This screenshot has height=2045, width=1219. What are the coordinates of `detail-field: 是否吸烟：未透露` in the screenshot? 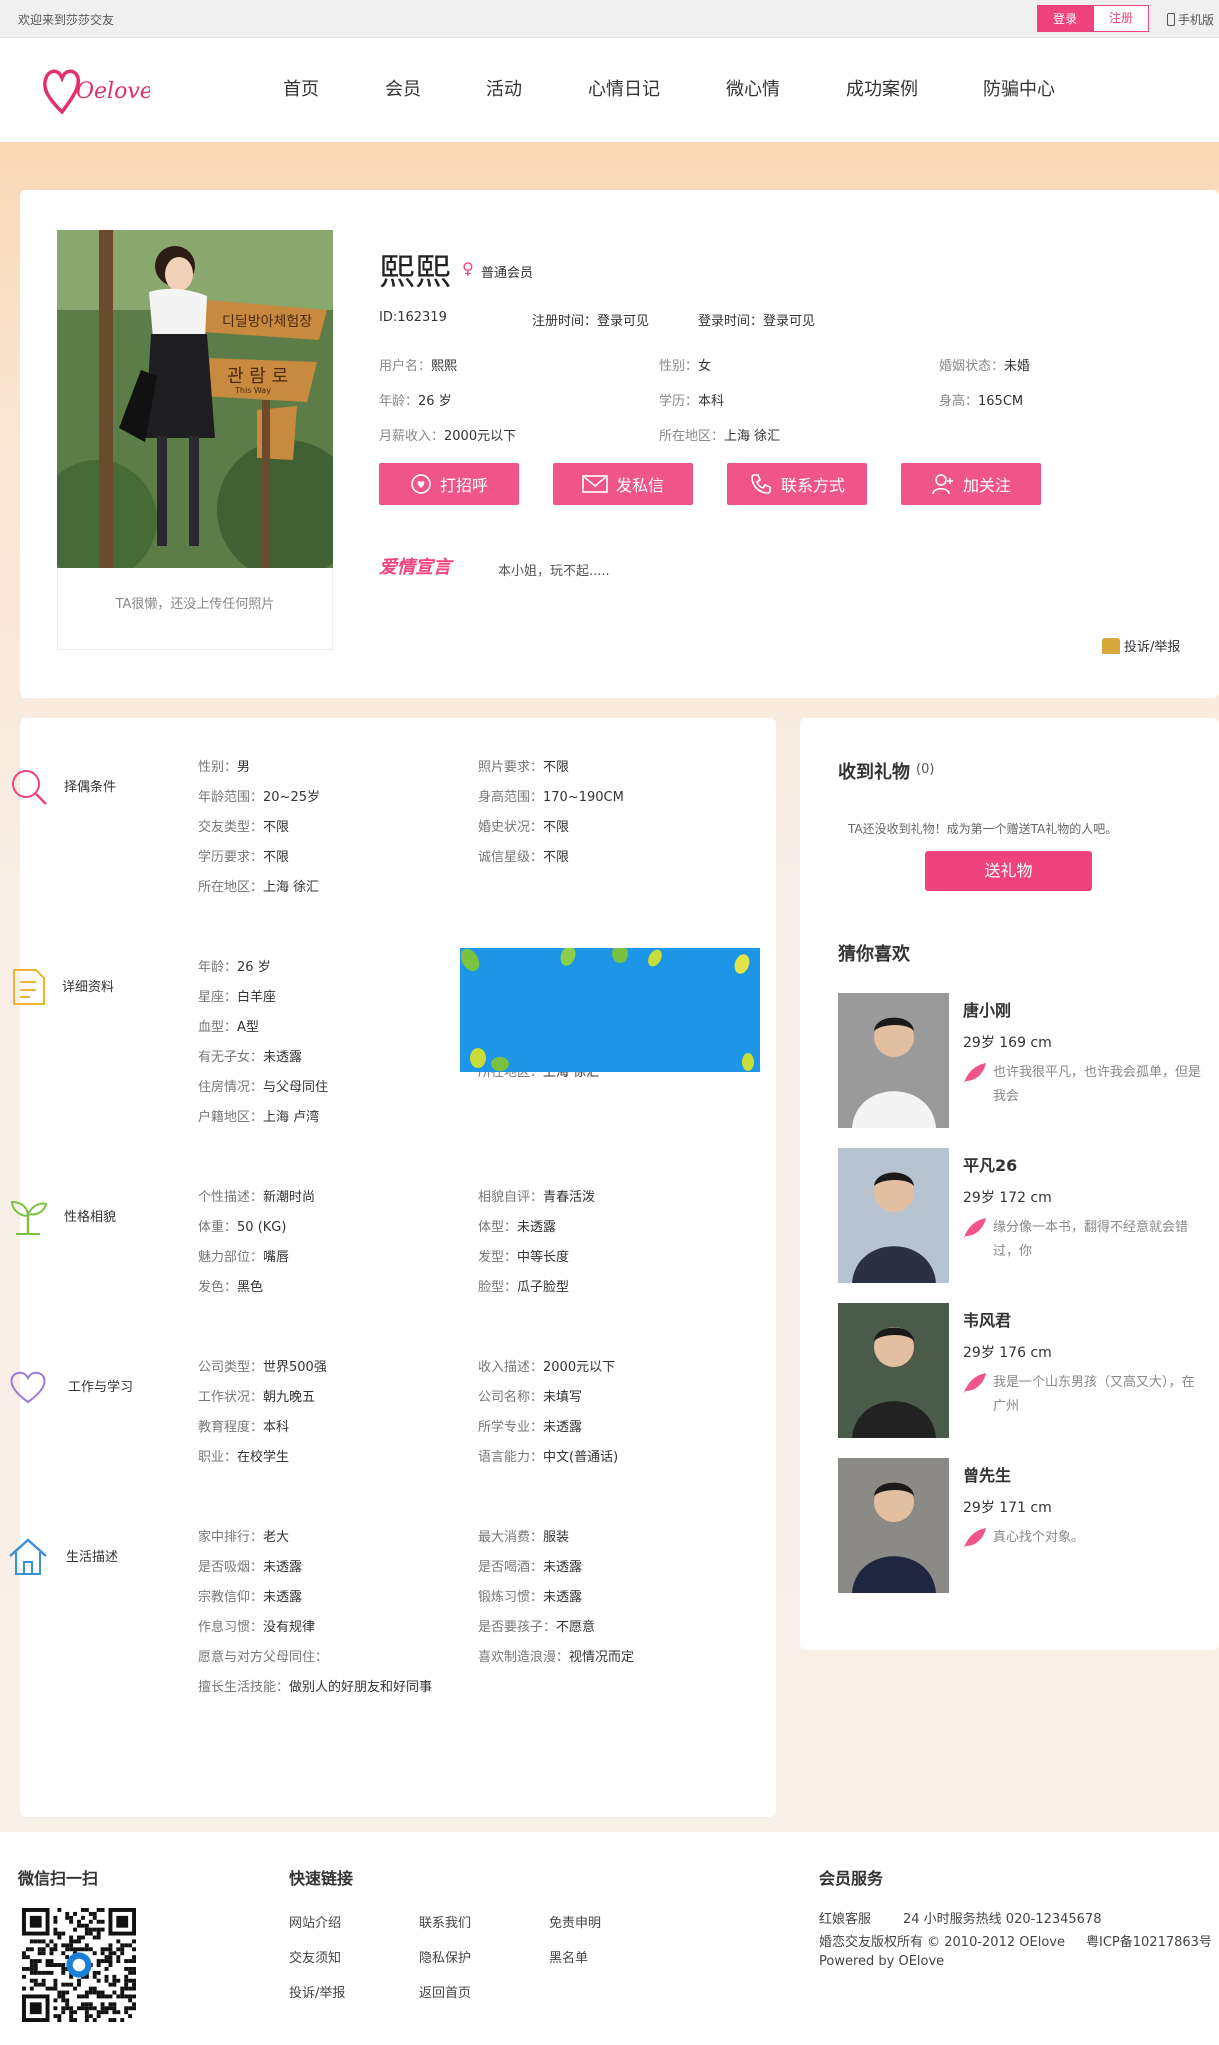 It's located at (250, 1567).